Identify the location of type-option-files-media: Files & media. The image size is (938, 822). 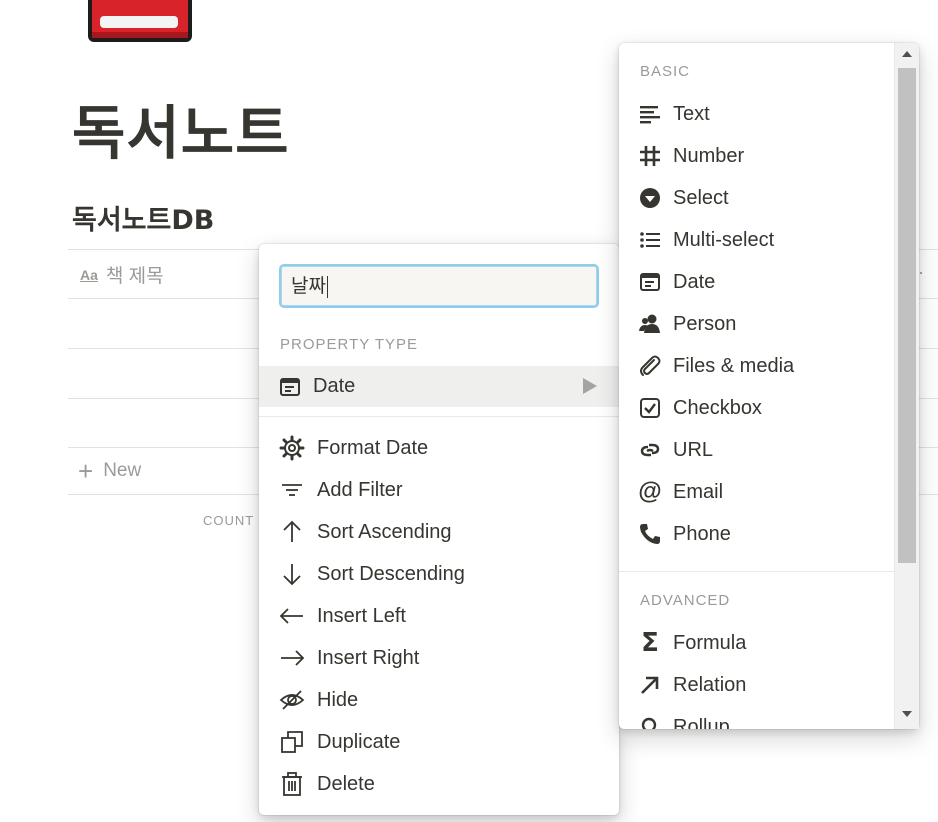
(716, 366).